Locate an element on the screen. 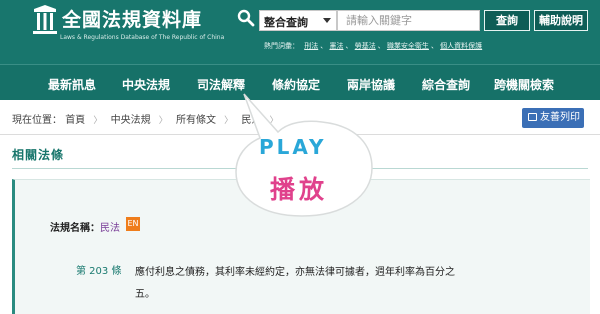 This screenshot has height=314, width=600. hot-term-link: 刑法 is located at coordinates (311, 46).